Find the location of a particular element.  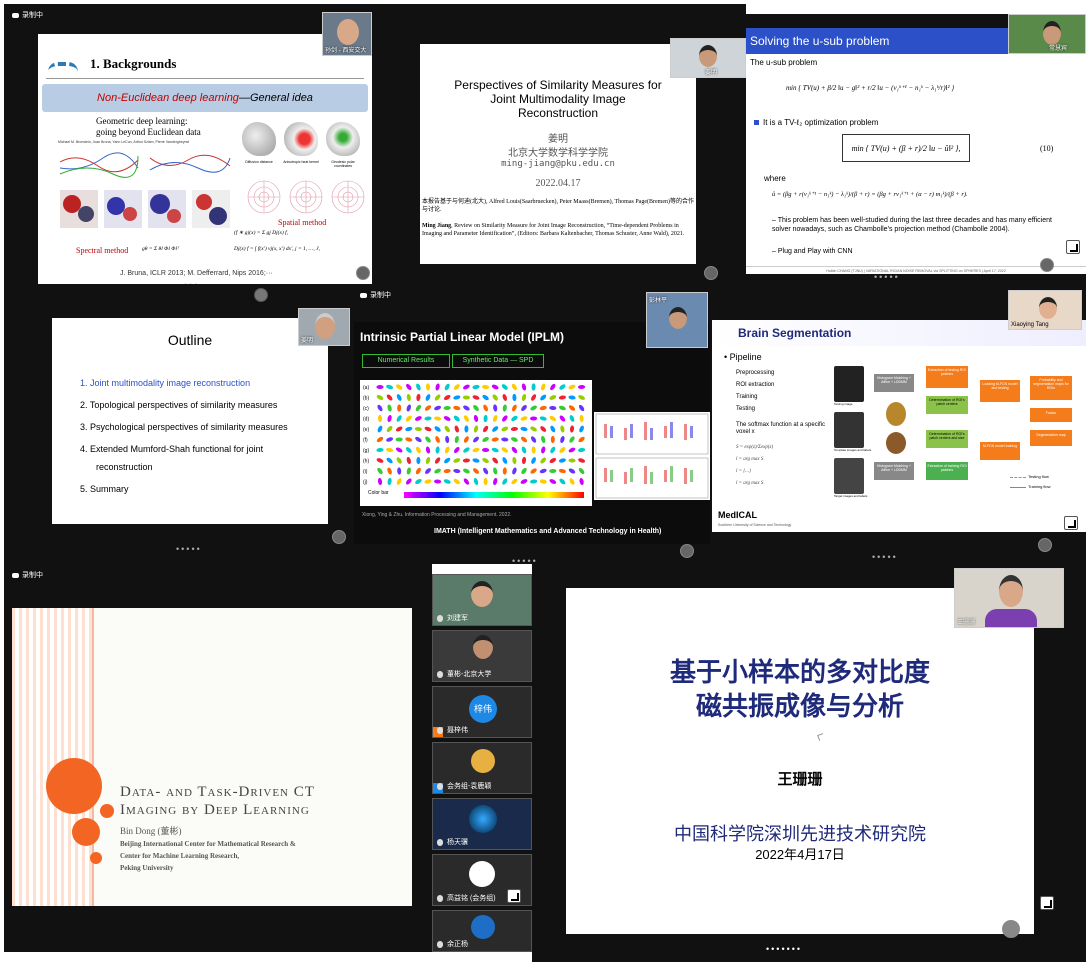

bullet-1-text: It is a TV-ℓ₂ optimization problem is located at coordinates (821, 122).